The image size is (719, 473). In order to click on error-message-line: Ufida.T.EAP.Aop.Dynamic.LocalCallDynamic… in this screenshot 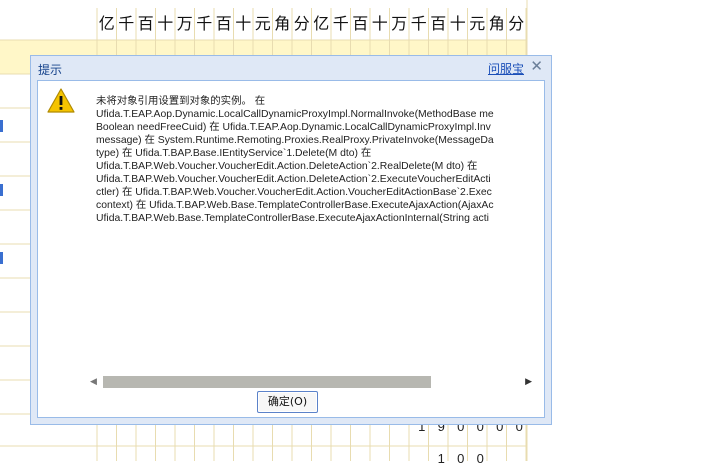, I will do `click(295, 114)`.